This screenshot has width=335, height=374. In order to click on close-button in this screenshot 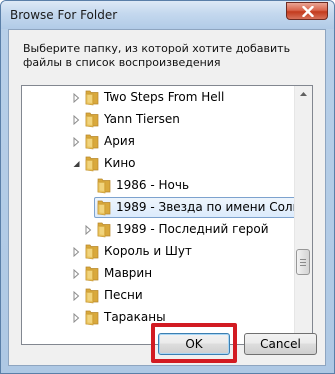, I will do `click(307, 11)`.